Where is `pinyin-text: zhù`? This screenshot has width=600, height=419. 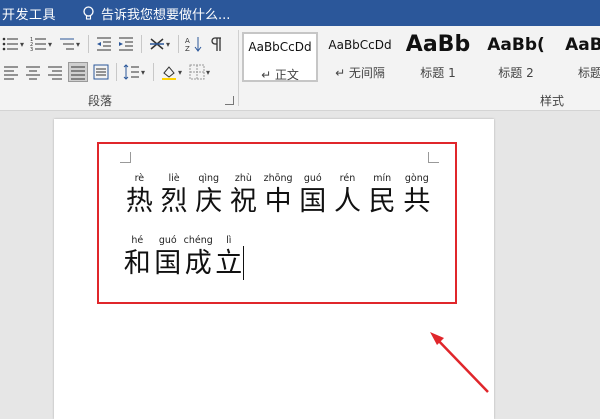
pinyin-text: zhù is located at coordinates (243, 178).